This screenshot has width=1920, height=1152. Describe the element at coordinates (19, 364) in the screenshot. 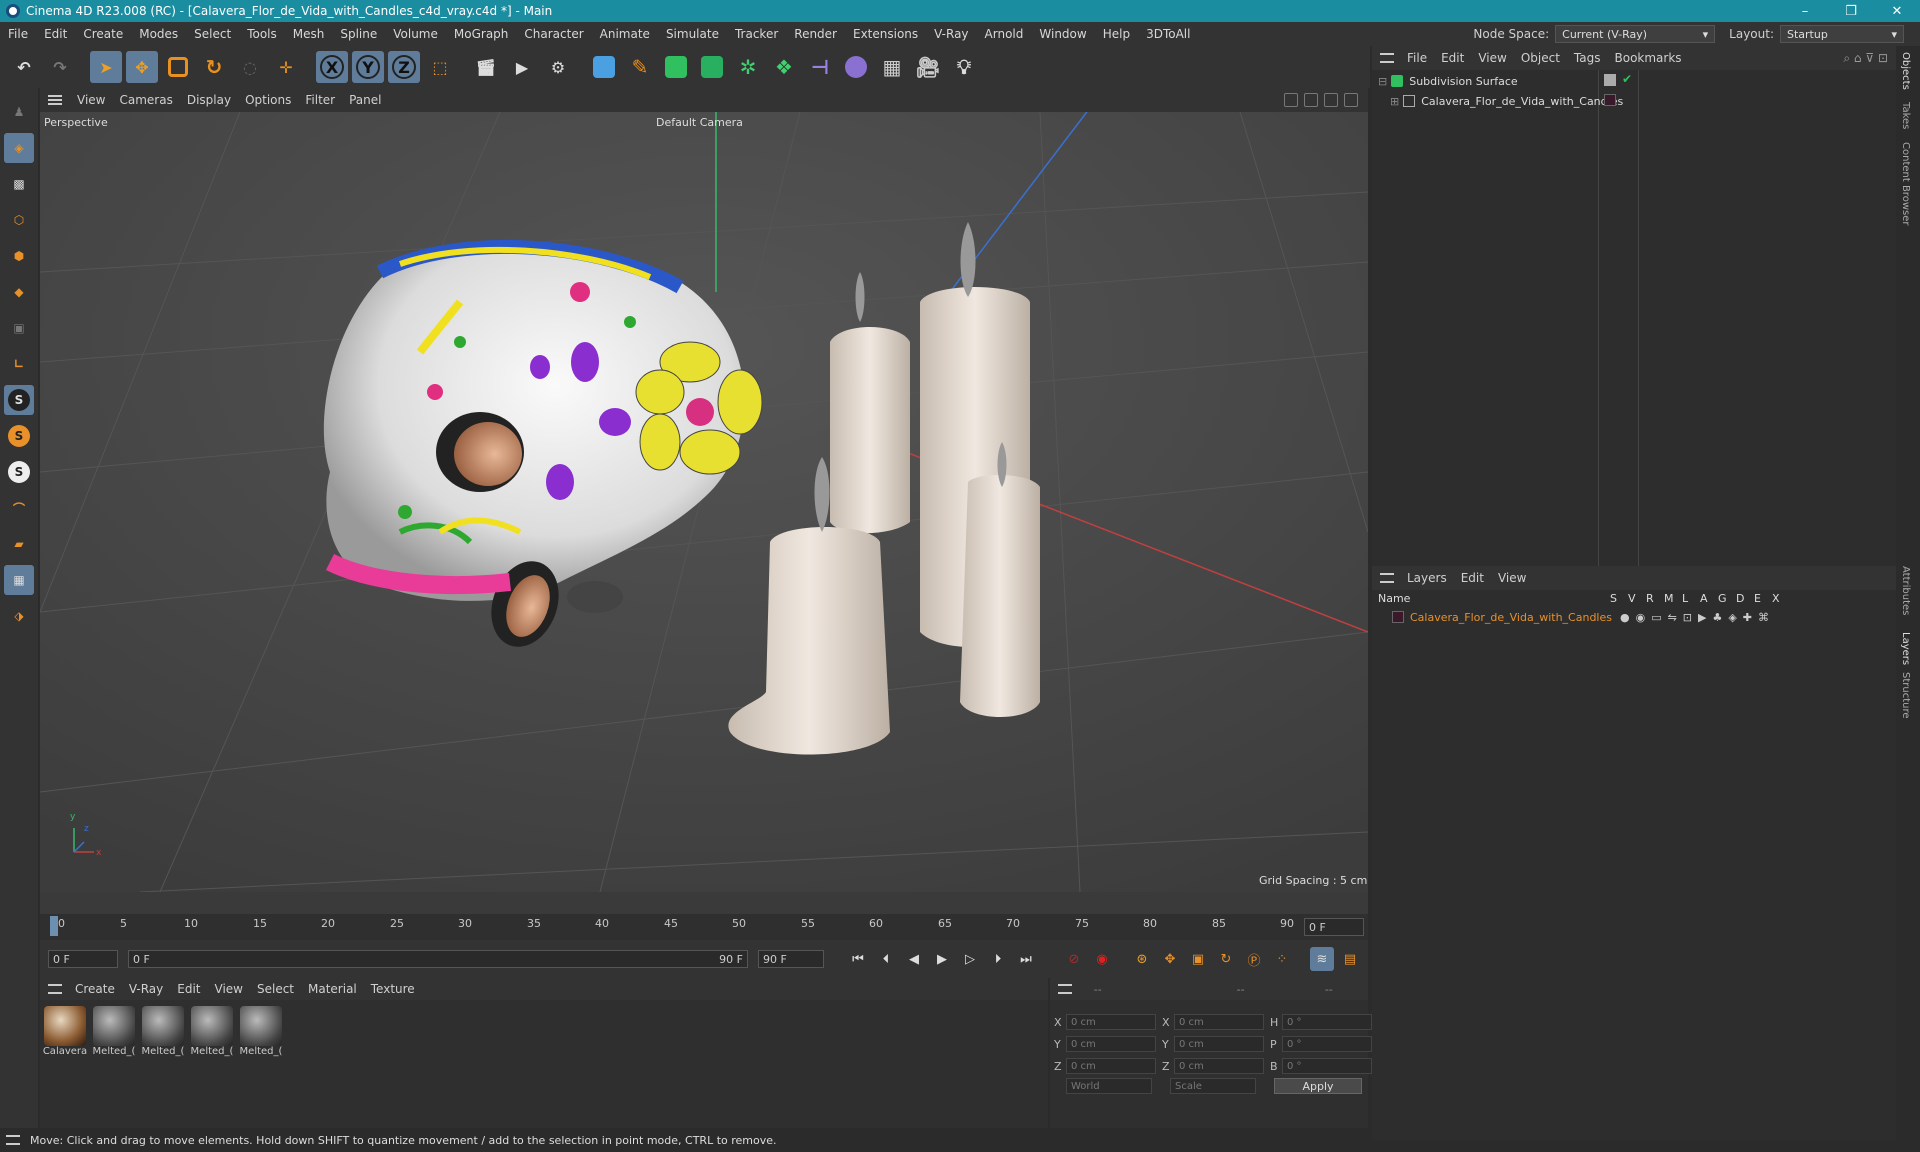

I see `axis-mode-button: ∟` at that location.